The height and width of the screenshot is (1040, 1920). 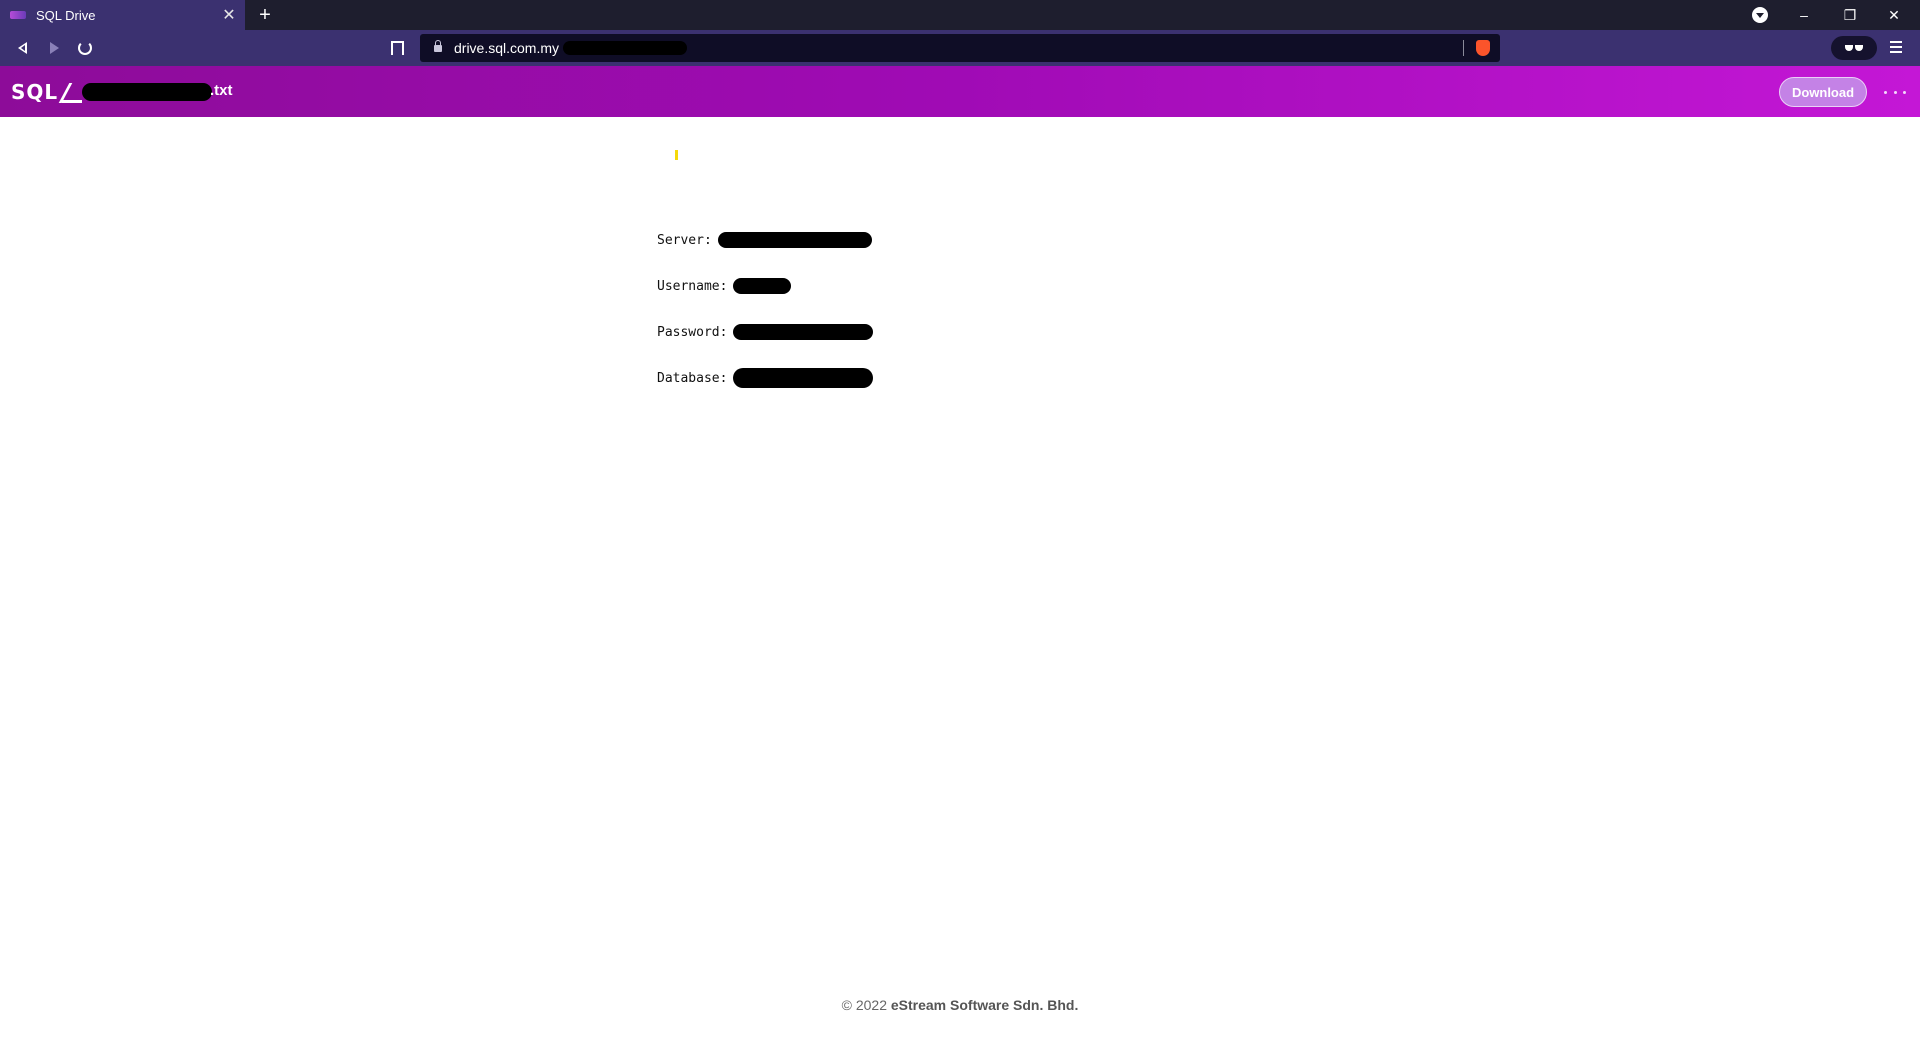 I want to click on redacted-database-value, so click(x=803, y=378).